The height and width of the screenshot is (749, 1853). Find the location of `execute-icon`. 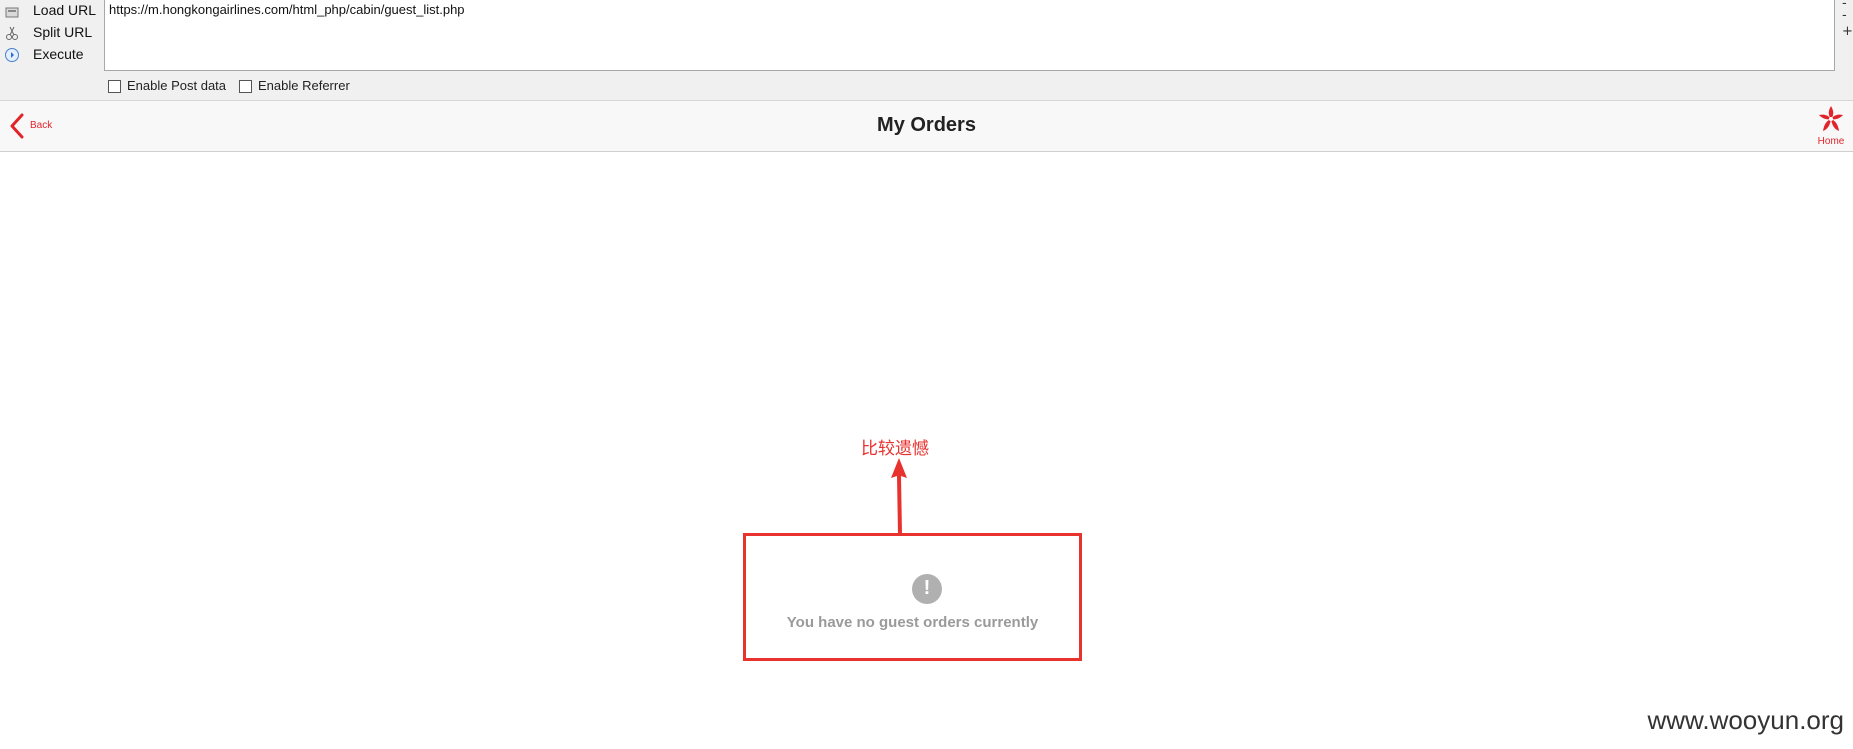

execute-icon is located at coordinates (12, 55).